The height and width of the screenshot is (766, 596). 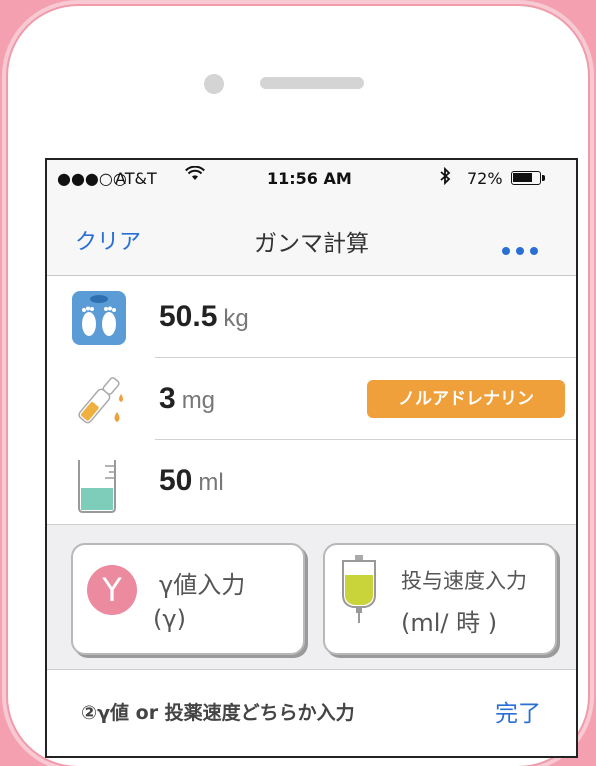 I want to click on bluetooth-icon, so click(x=445, y=178).